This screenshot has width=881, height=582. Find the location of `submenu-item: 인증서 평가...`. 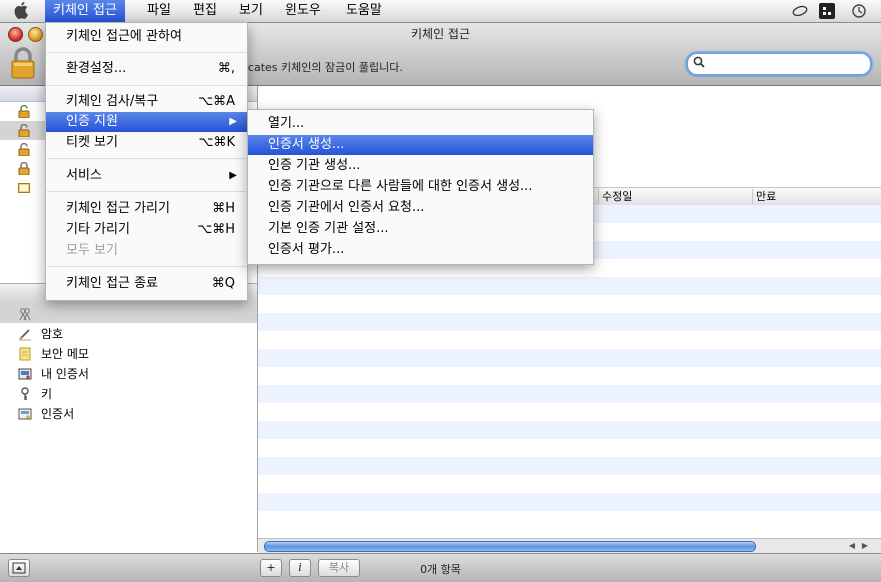

submenu-item: 인증서 평가... is located at coordinates (420, 250).